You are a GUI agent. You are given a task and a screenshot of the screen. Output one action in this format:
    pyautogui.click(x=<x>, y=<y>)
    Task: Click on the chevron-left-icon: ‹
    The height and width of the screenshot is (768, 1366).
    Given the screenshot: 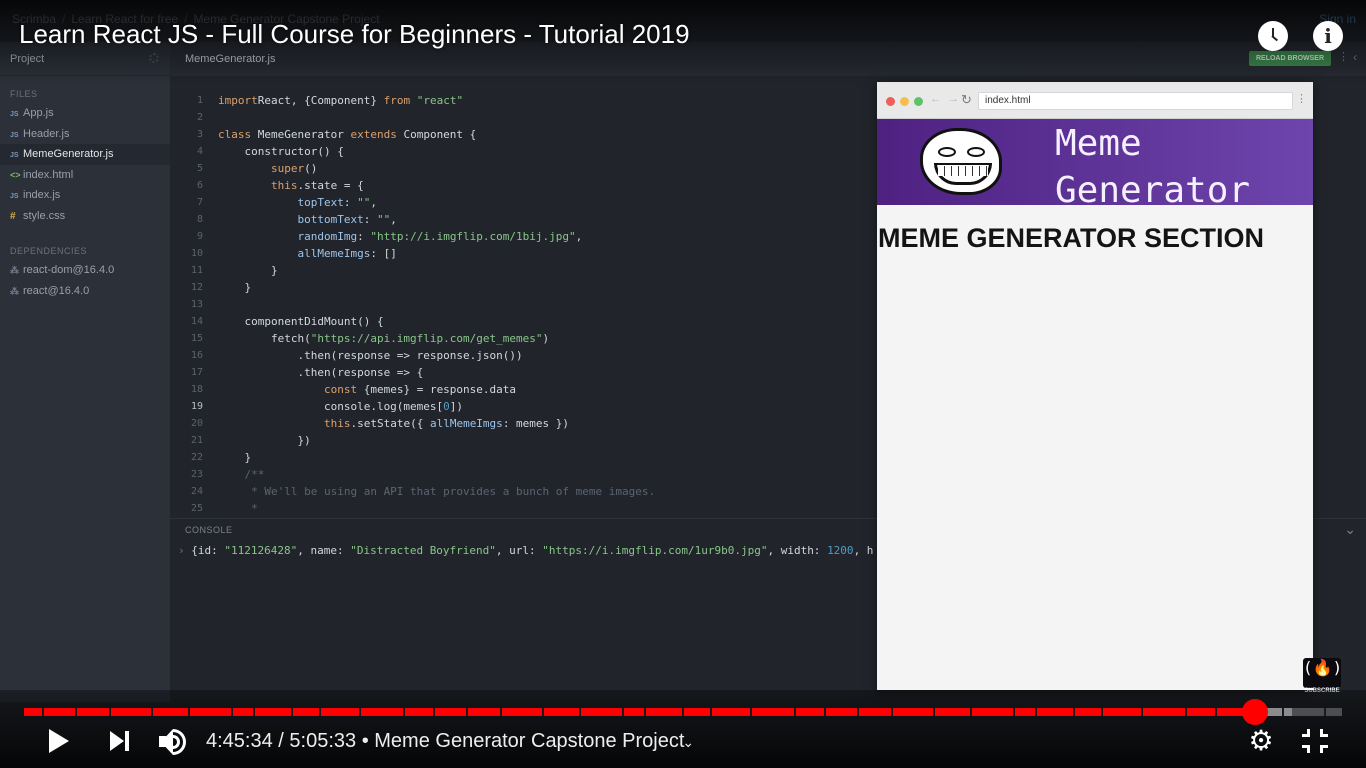 What is the action you would take?
    pyautogui.click(x=1355, y=57)
    